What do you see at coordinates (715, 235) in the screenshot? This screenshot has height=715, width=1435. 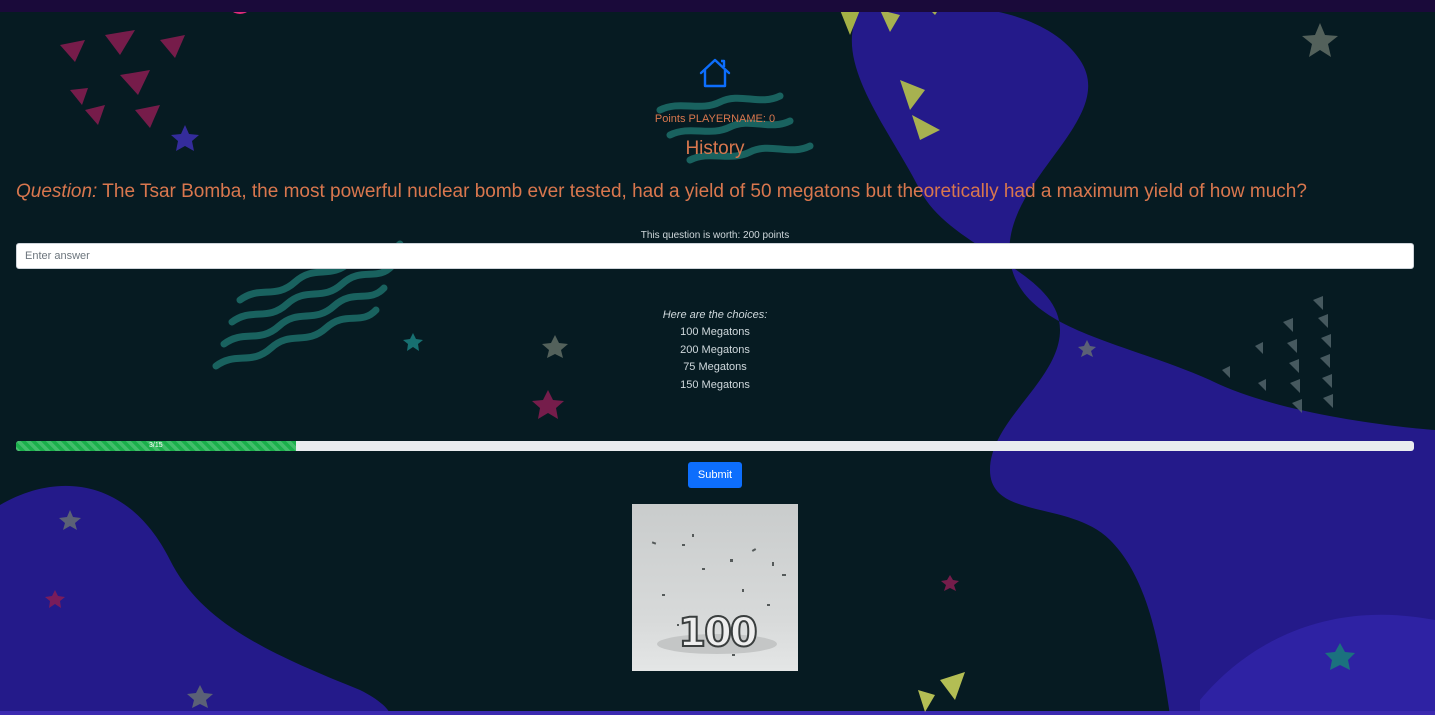 I see `question-worth: This question is worth: 200 points` at bounding box center [715, 235].